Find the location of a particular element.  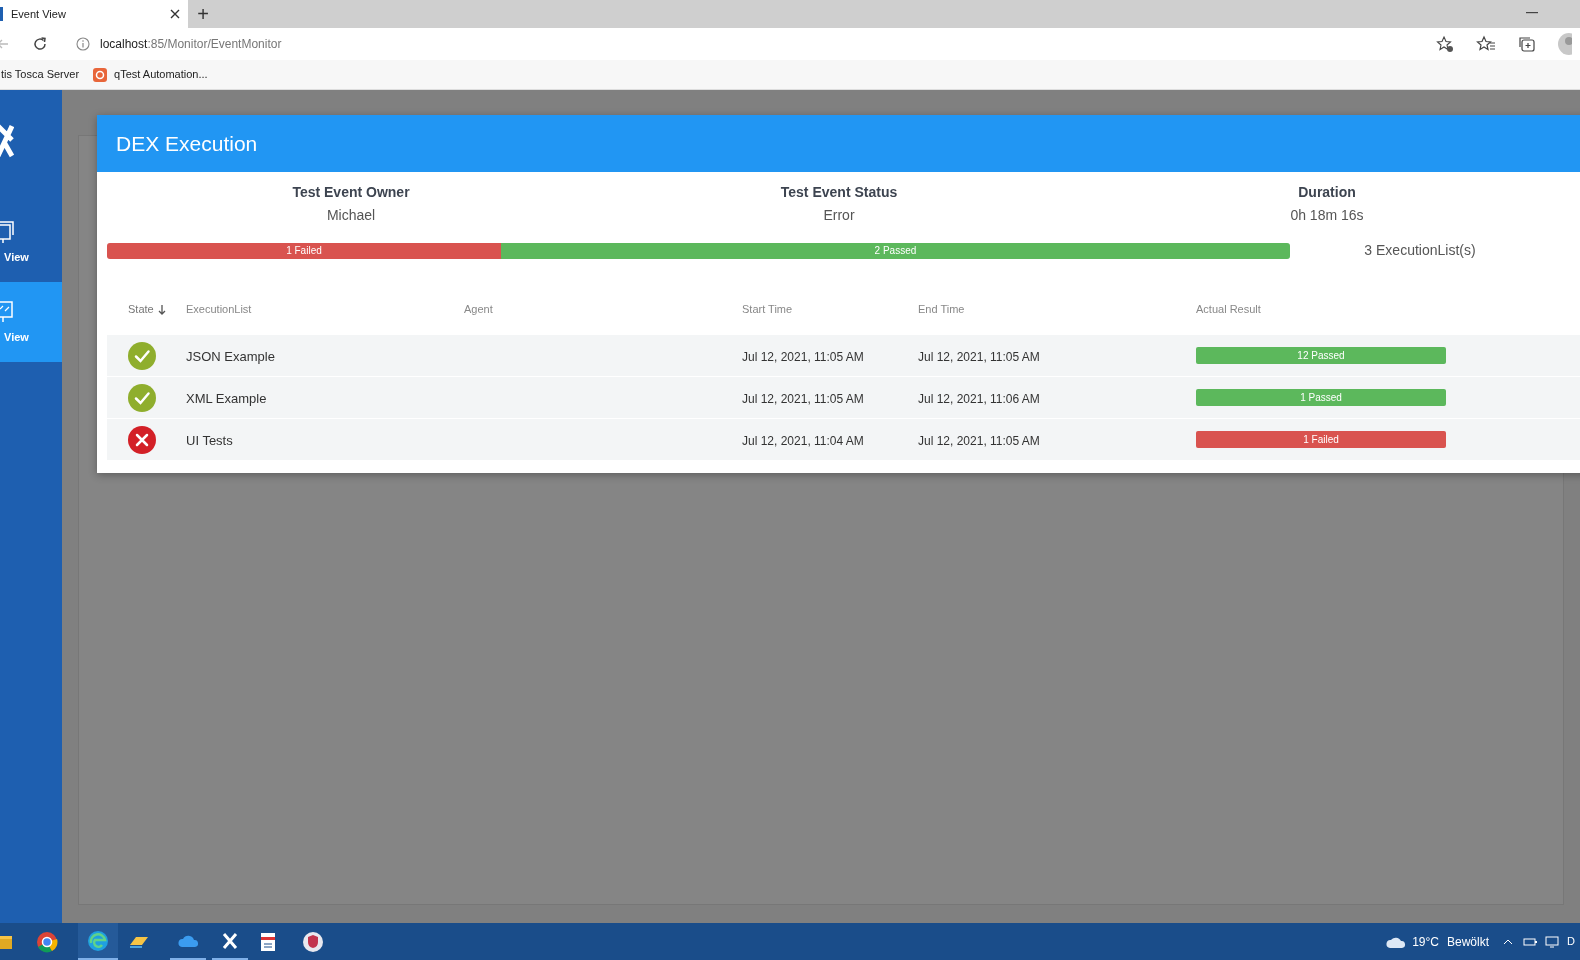

browser-icon is located at coordinates (47, 941).